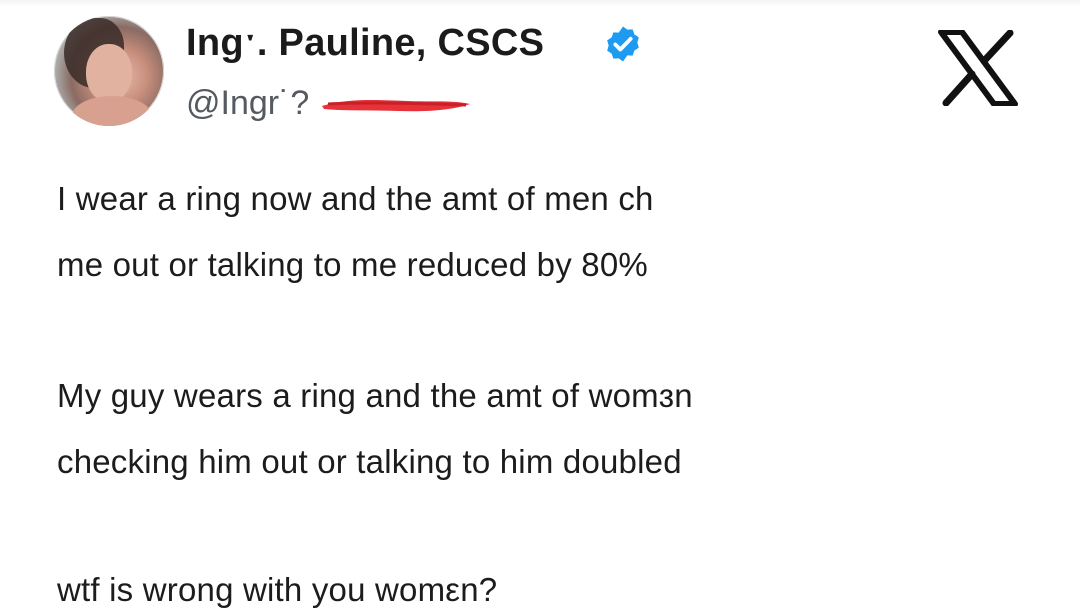 The width and height of the screenshot is (1080, 616). What do you see at coordinates (277, 589) in the screenshot?
I see `tweet-text-line: wtf is wrong with you womεn?` at bounding box center [277, 589].